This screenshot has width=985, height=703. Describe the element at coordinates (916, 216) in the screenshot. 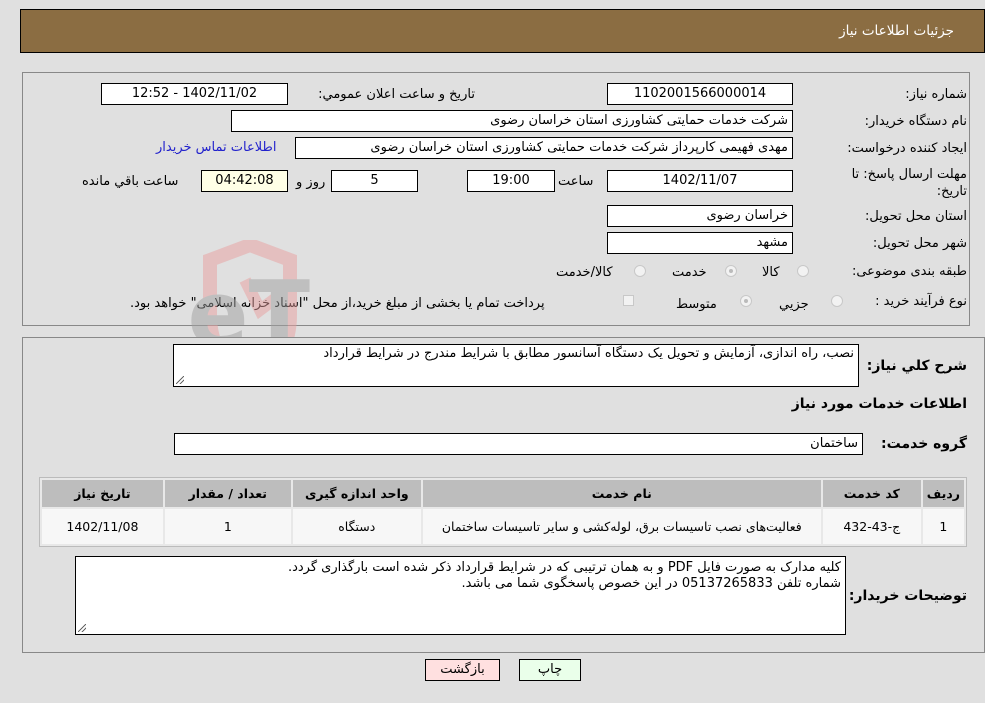

I see `province-label: استان محل تحویل:` at that location.